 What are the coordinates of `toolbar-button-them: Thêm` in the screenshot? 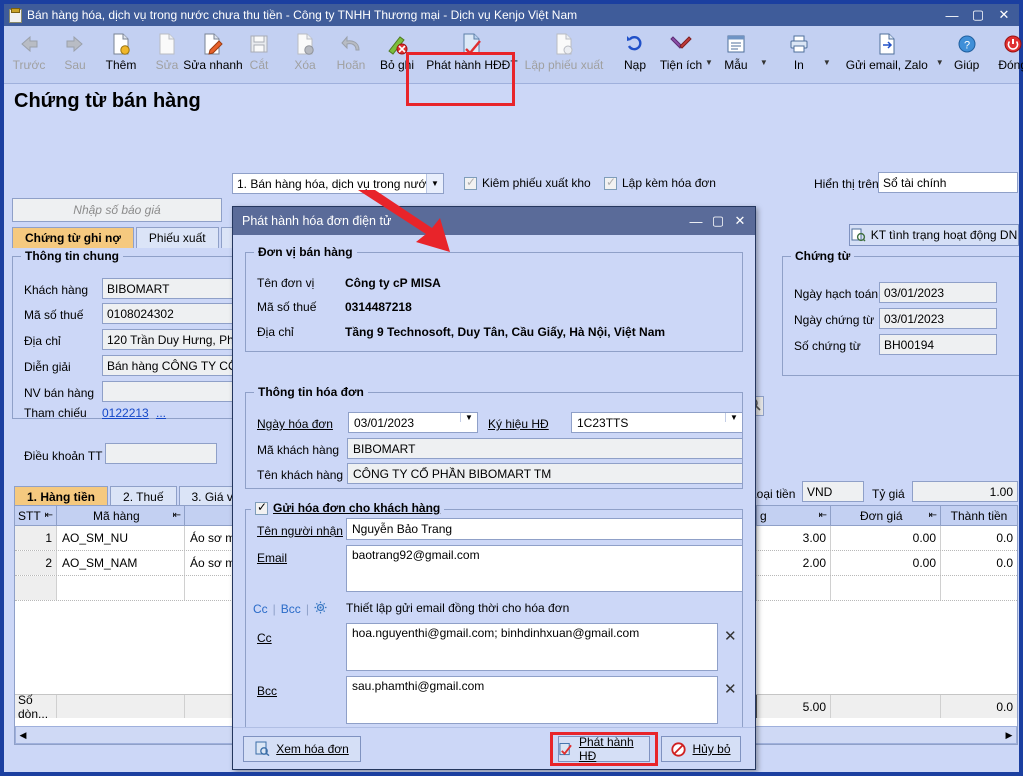 It's located at (121, 55).